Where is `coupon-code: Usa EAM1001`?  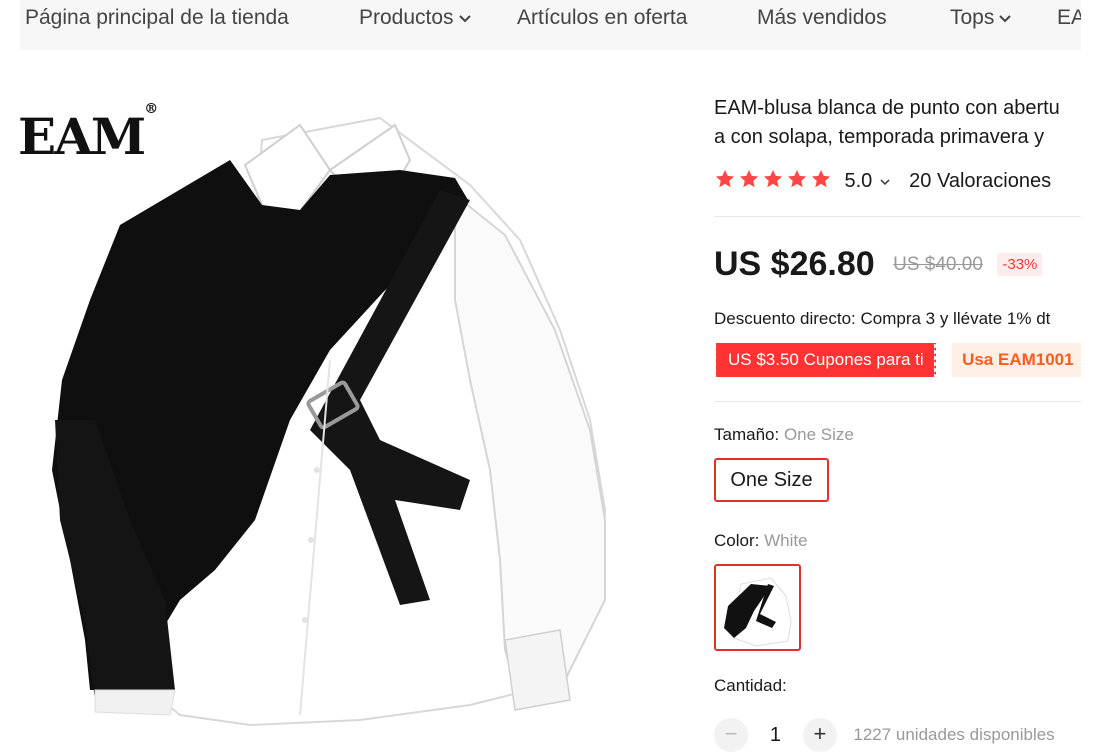
coupon-code: Usa EAM1001 is located at coordinates (1016, 360).